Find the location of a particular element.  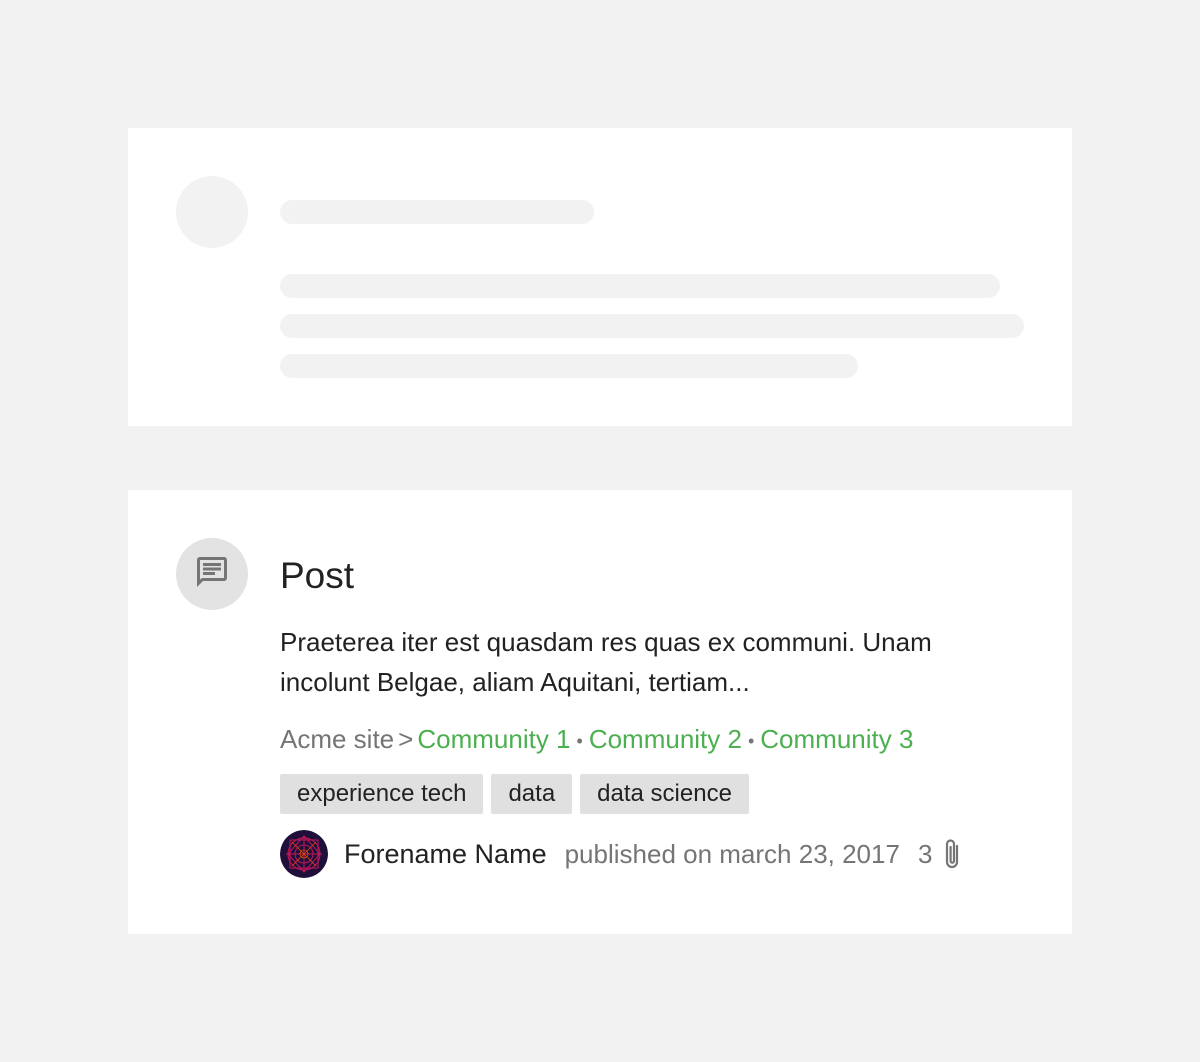

tag-chip: data science is located at coordinates (664, 794).